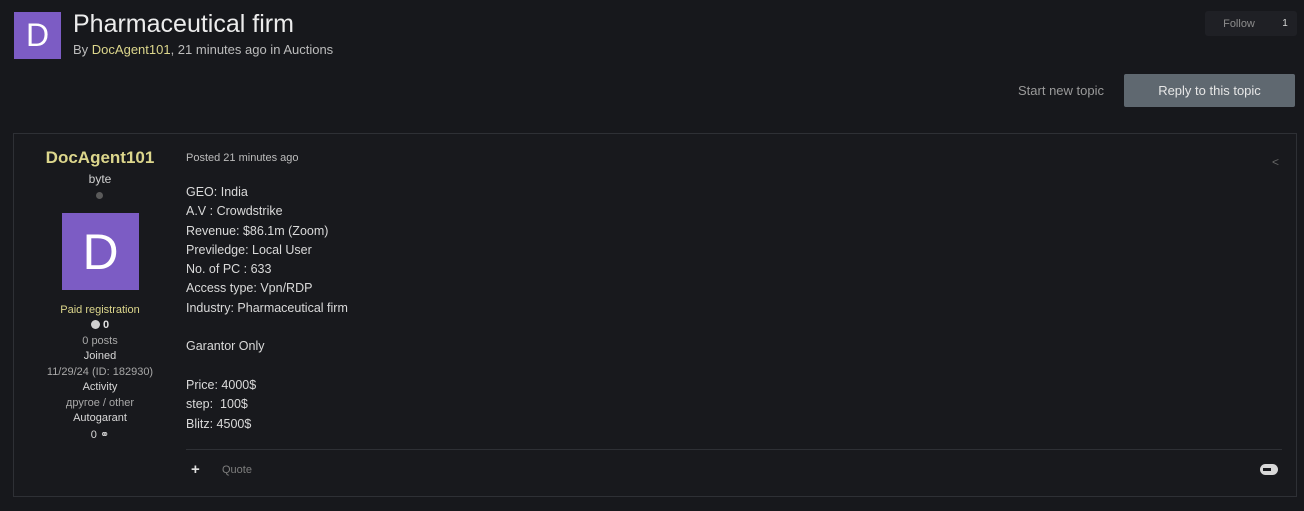 The height and width of the screenshot is (511, 1304). I want to click on post-line: Garantor Only, so click(225, 346).